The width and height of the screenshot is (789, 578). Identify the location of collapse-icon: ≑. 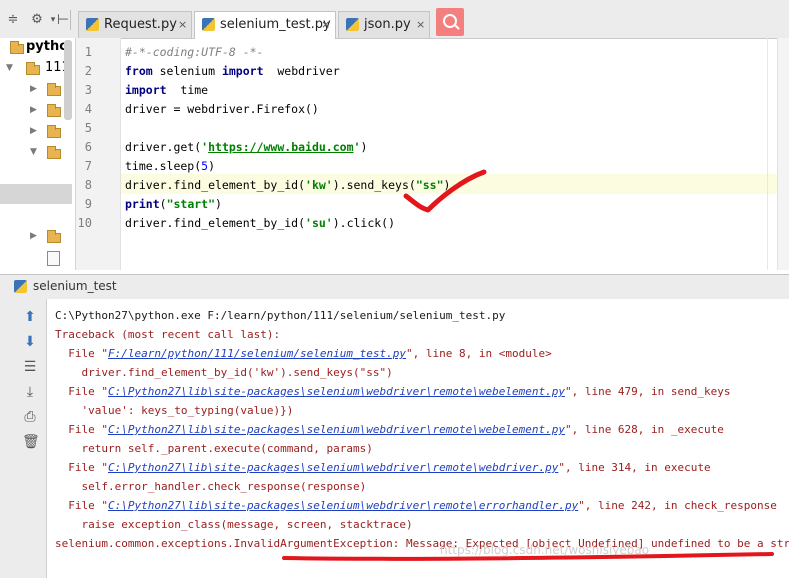
(13, 20).